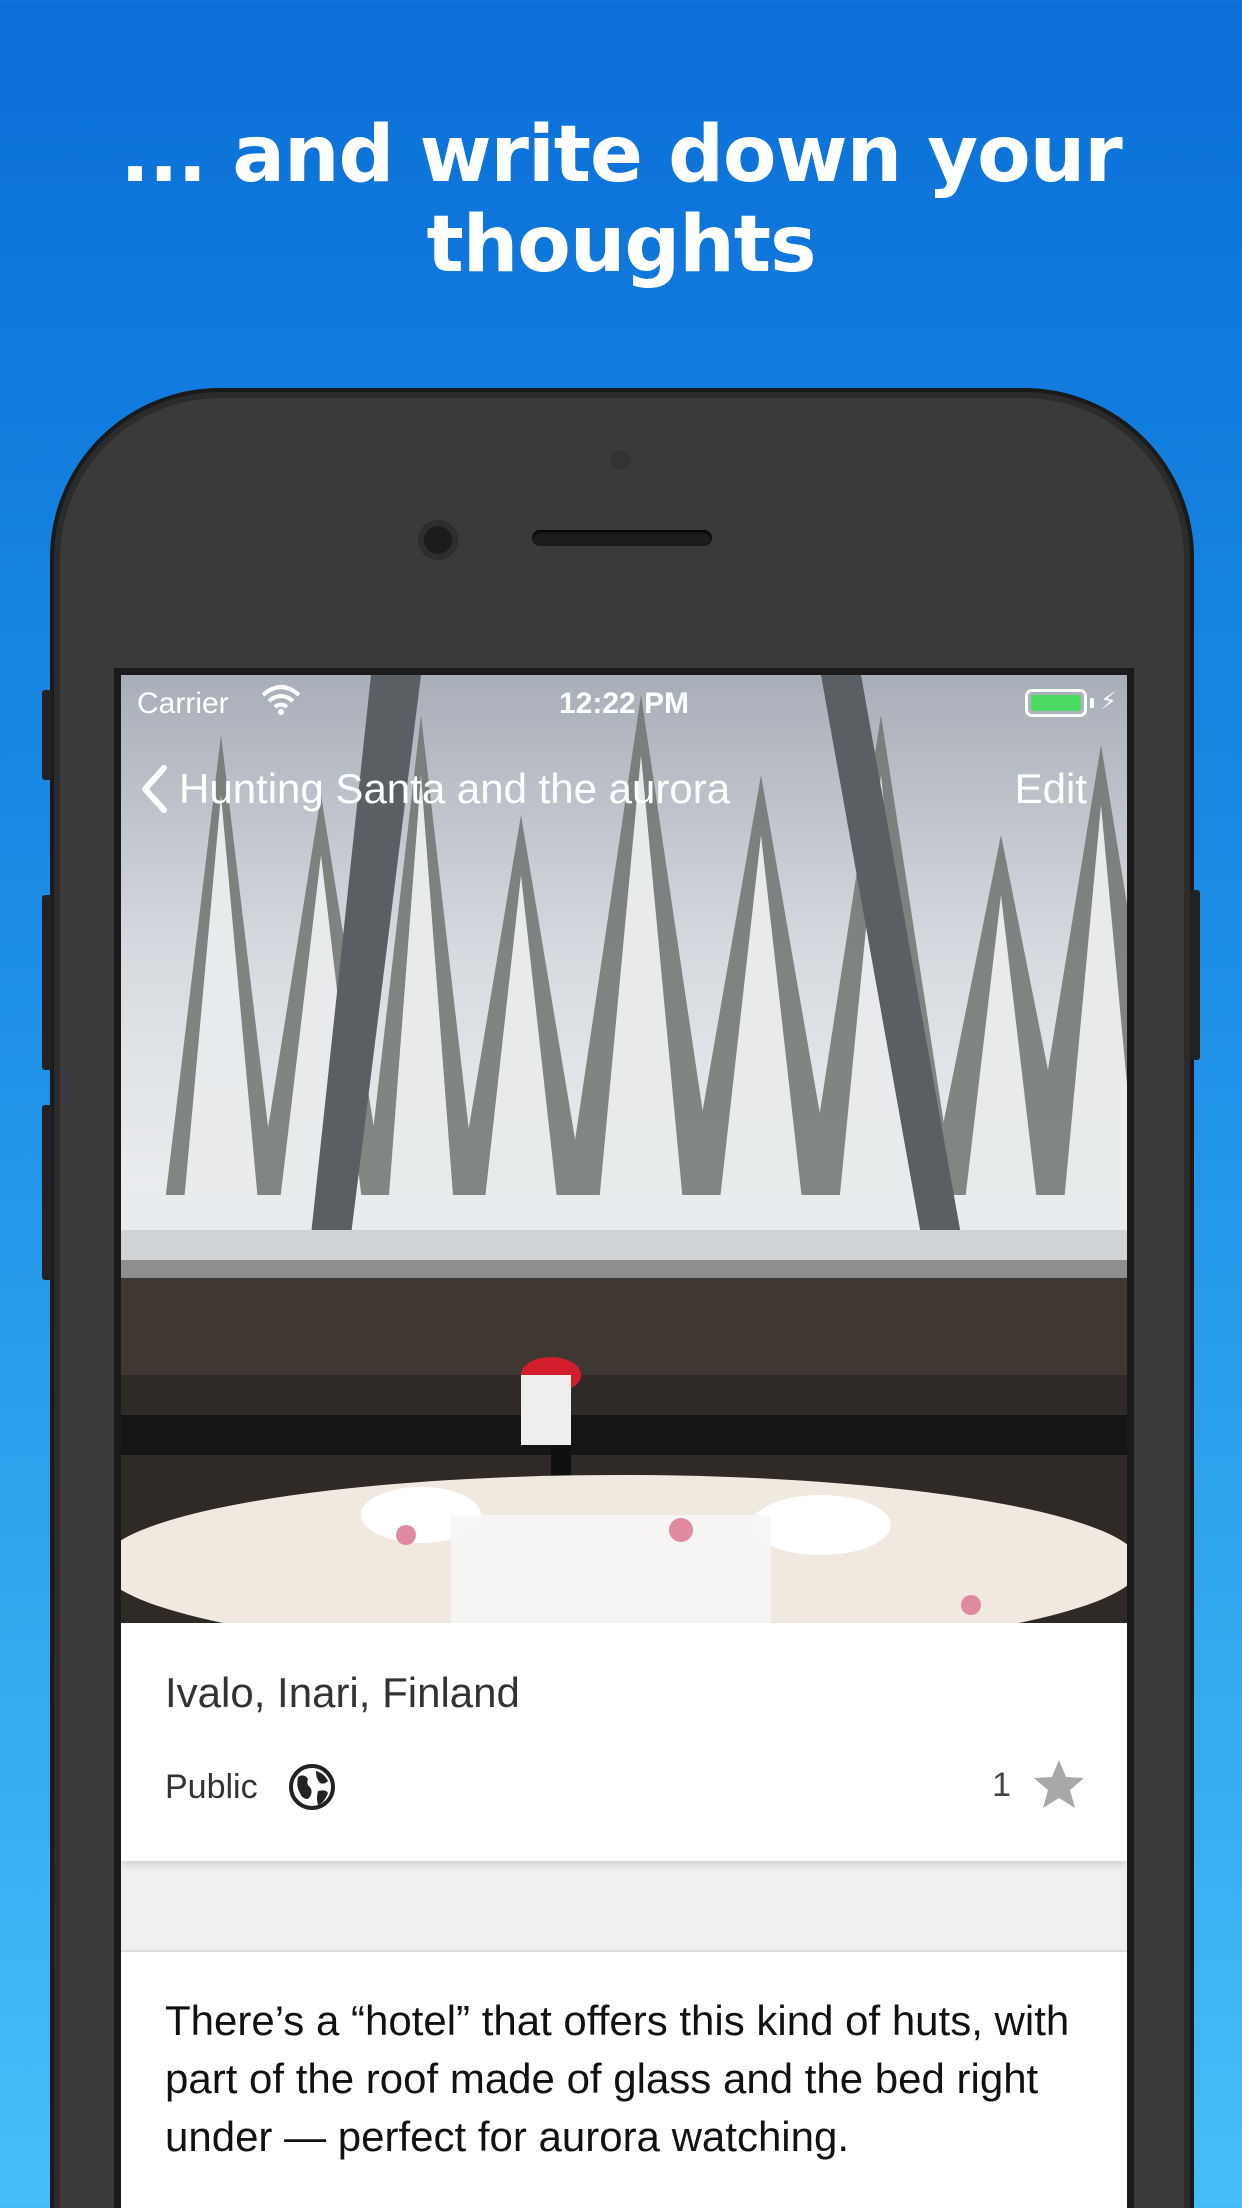 This screenshot has height=2208, width=1242. What do you see at coordinates (47, 735) in the screenshot?
I see `phone-mute-switch` at bounding box center [47, 735].